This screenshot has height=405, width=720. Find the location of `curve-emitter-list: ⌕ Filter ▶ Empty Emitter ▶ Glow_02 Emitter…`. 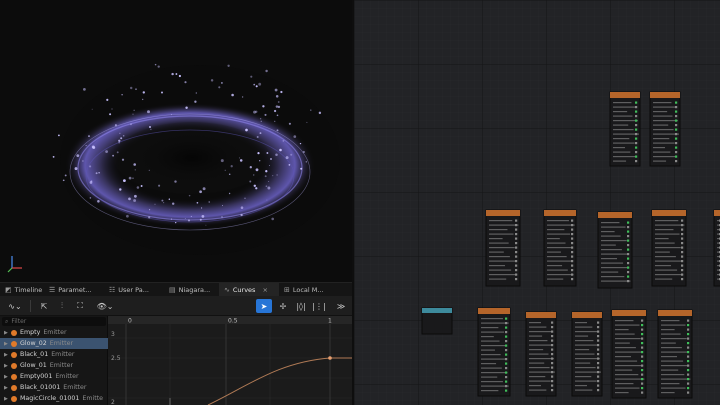

curve-emitter-list: ⌕ Filter ▶ Empty Emitter ▶ Glow_02 Emitter… is located at coordinates (54, 360).